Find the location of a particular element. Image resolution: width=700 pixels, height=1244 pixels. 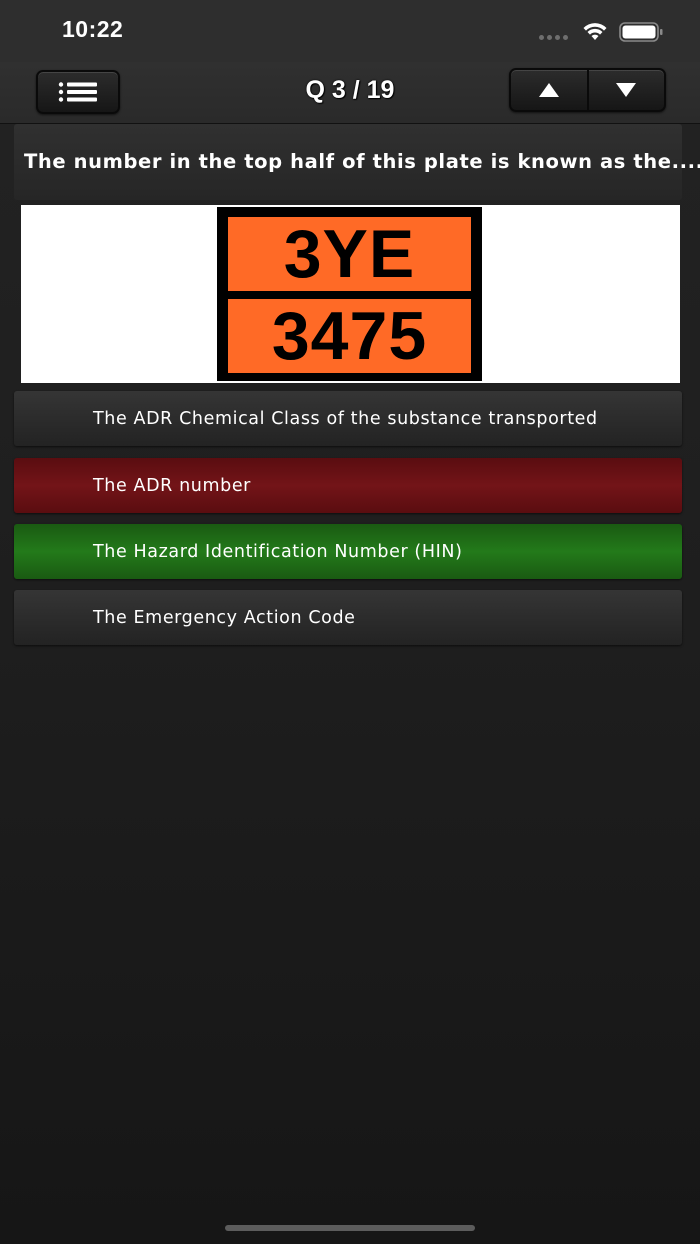

battery-icon is located at coordinates (641, 32).